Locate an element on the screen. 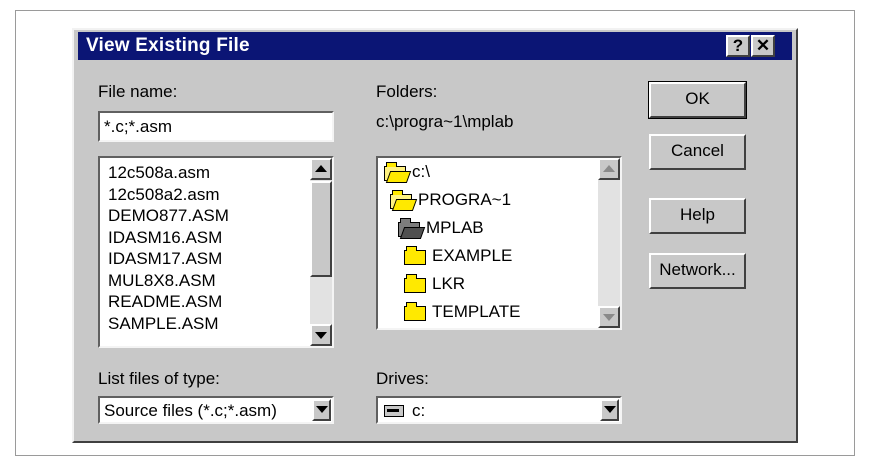 The height and width of the screenshot is (470, 873). folder-tree: c:\ PROGRA~1 MPLAB EXAMPLE LKR TEMPLATE is located at coordinates (499, 243).